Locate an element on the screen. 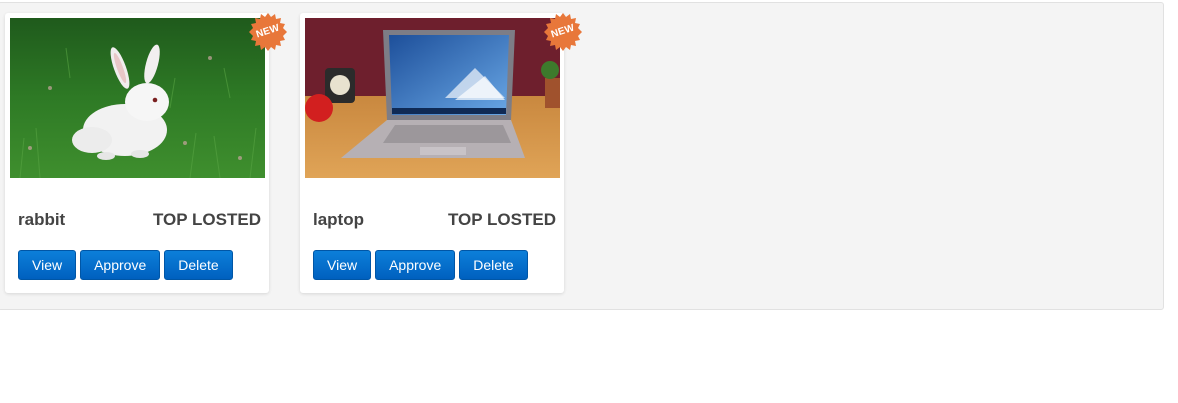 The height and width of the screenshot is (403, 1178). product-info: rabbit TOP LOSTED is located at coordinates (139, 220).